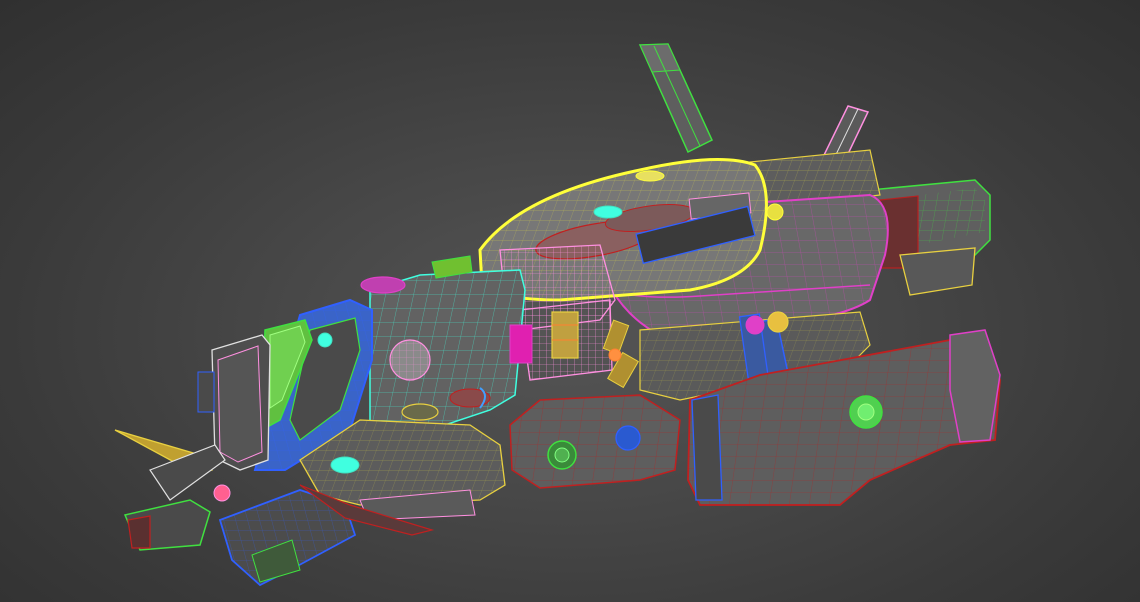  What do you see at coordinates (172, 490) in the screenshot?
I see `left-wing-fins` at bounding box center [172, 490].